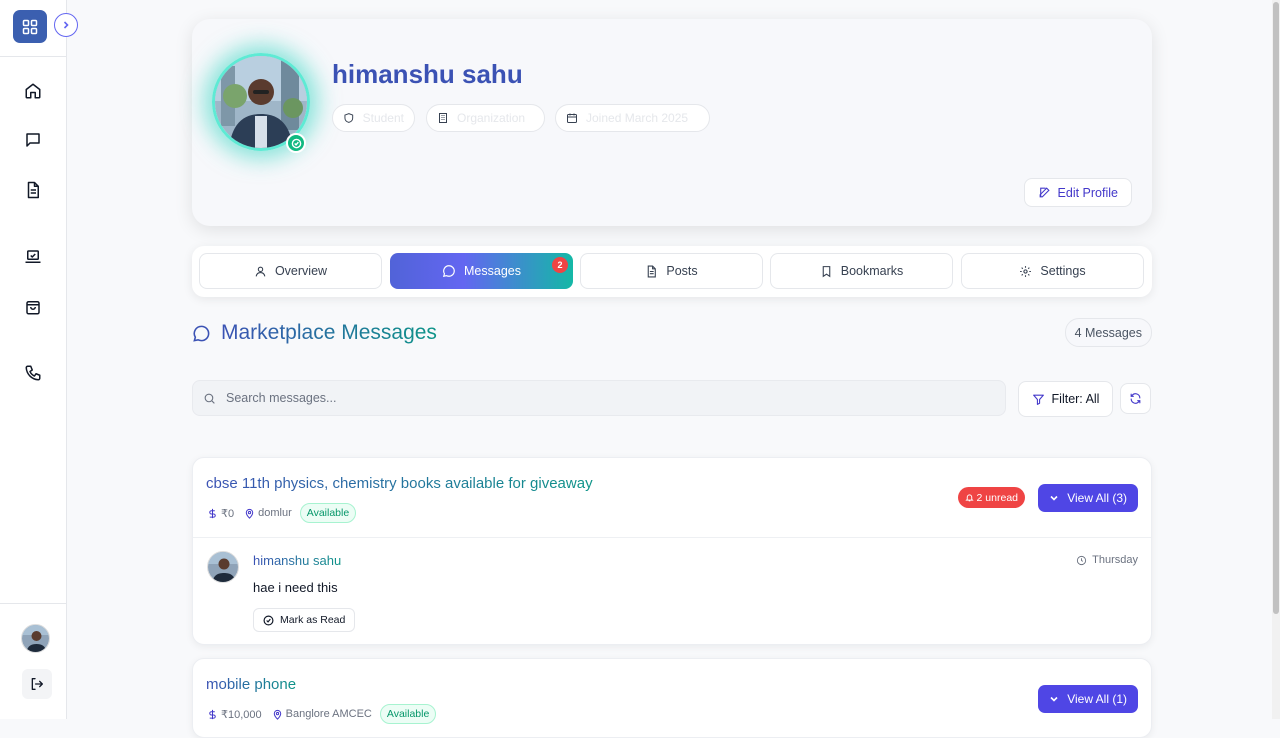 The height and width of the screenshot is (738, 1280). I want to click on gear-icon, so click(1026, 271).